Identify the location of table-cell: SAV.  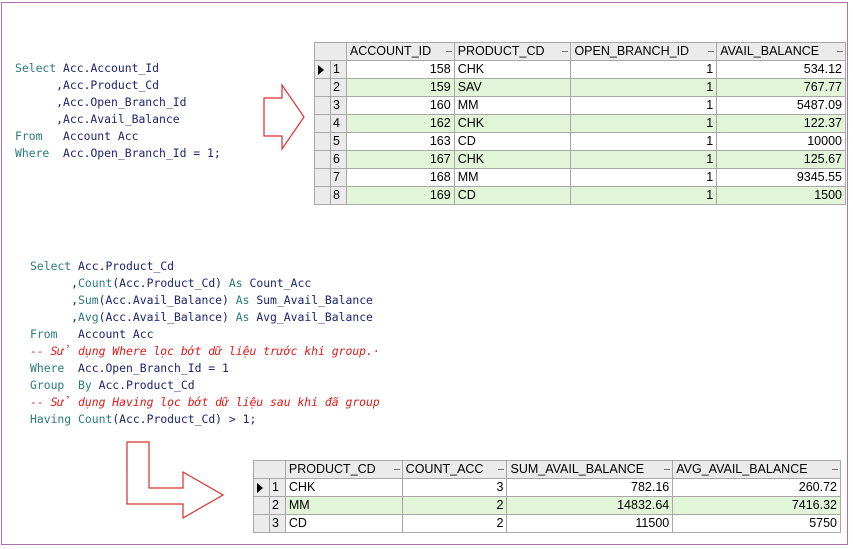
(512, 87).